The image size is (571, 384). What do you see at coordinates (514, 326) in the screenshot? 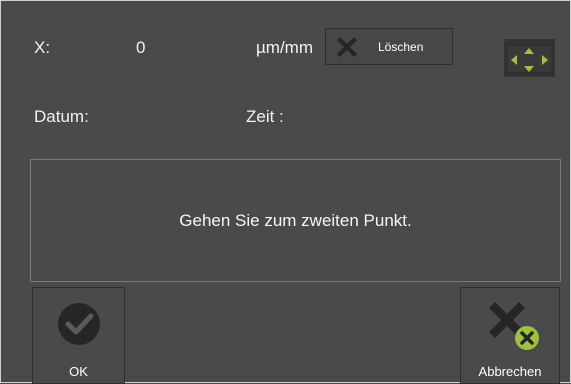
I see `x-circle-icon` at bounding box center [514, 326].